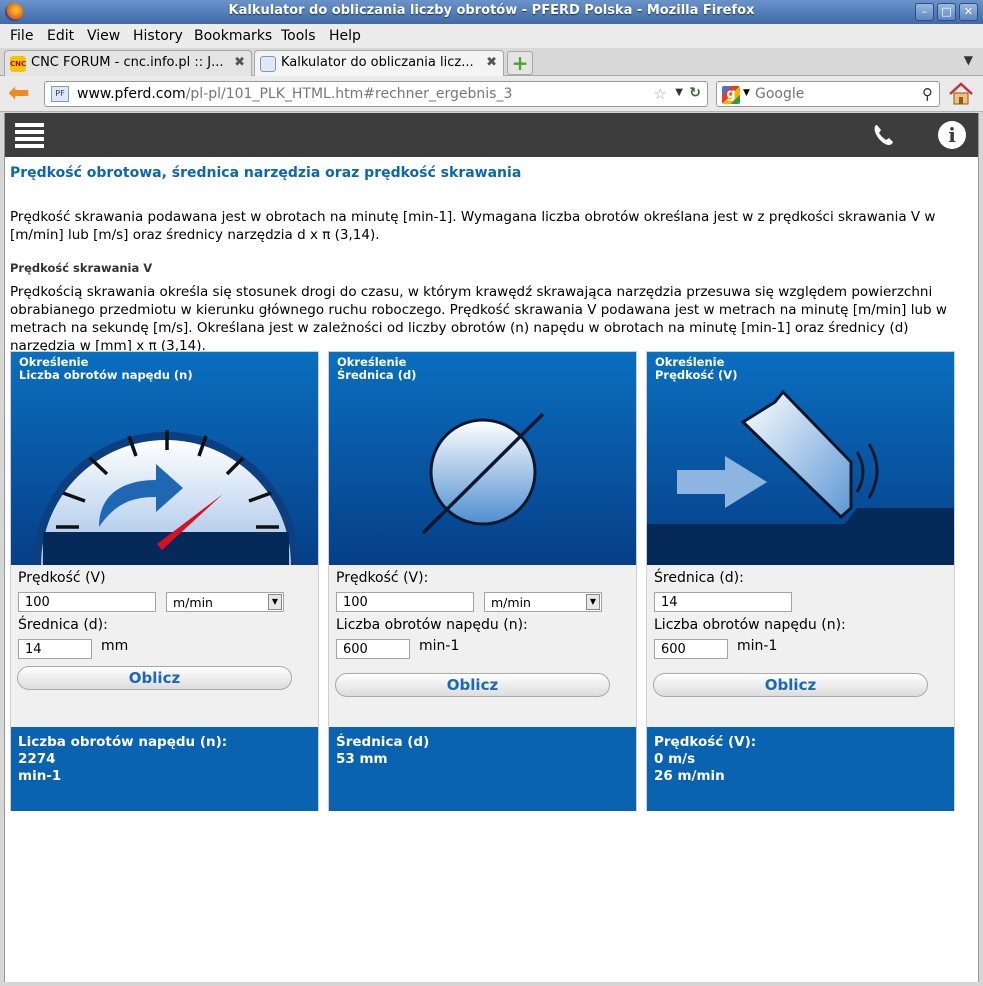  I want to click on menu-tools: Tools, so click(298, 36).